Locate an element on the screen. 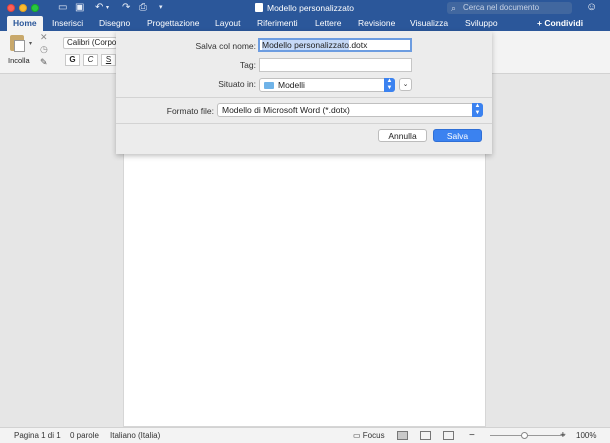 Image resolution: width=610 pixels, height=443 pixels. tab-sviluppo: Sviluppo is located at coordinates (481, 23).